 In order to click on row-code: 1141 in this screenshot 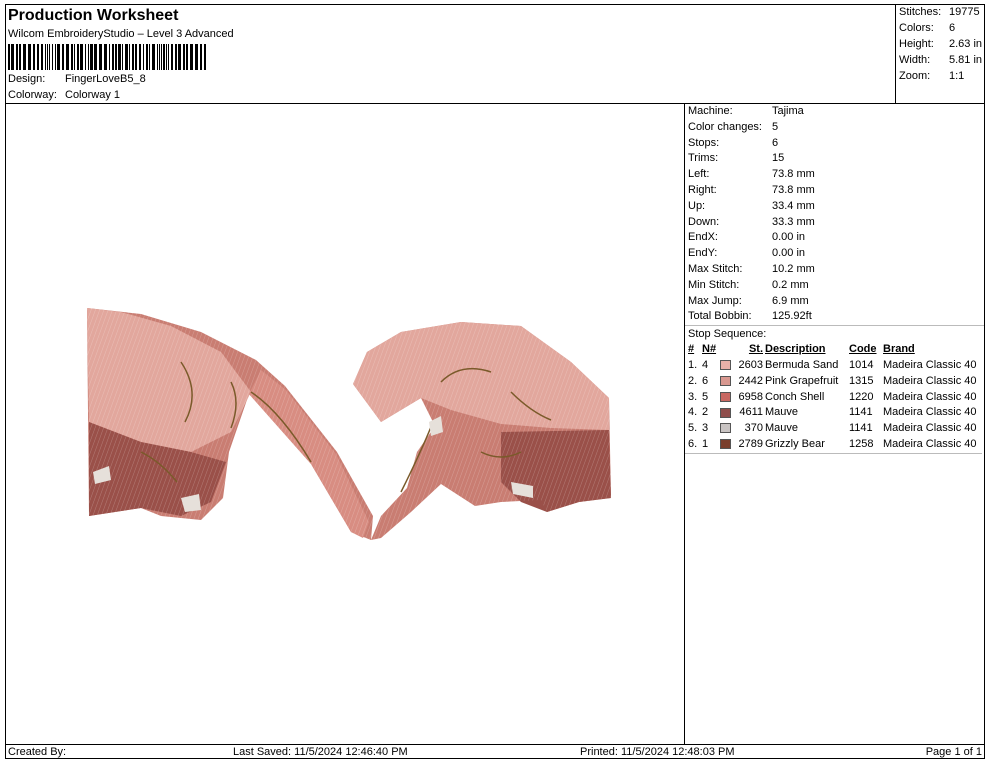, I will do `click(861, 428)`.